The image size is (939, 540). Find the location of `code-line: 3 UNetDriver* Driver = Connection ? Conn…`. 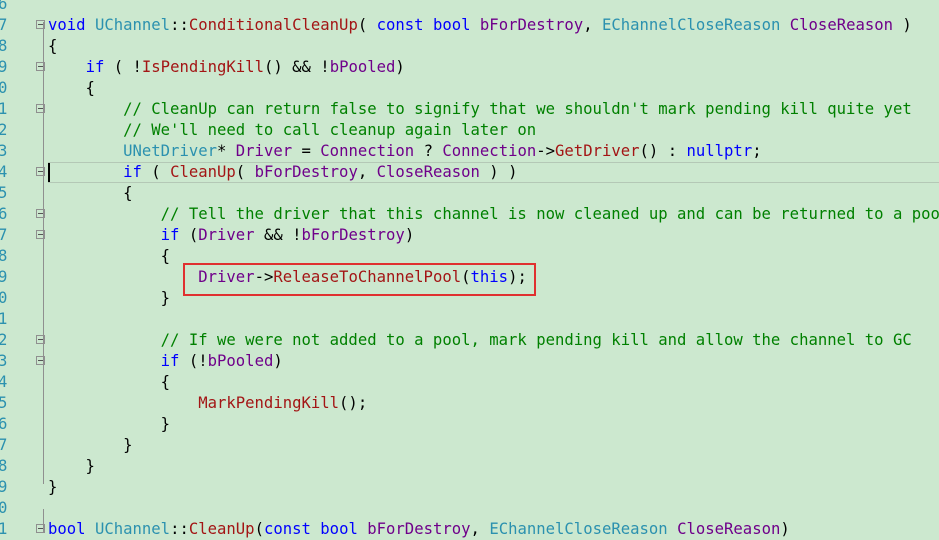

code-line: 3 UNetDriver* Driver = Connection ? Conn… is located at coordinates (469, 151).